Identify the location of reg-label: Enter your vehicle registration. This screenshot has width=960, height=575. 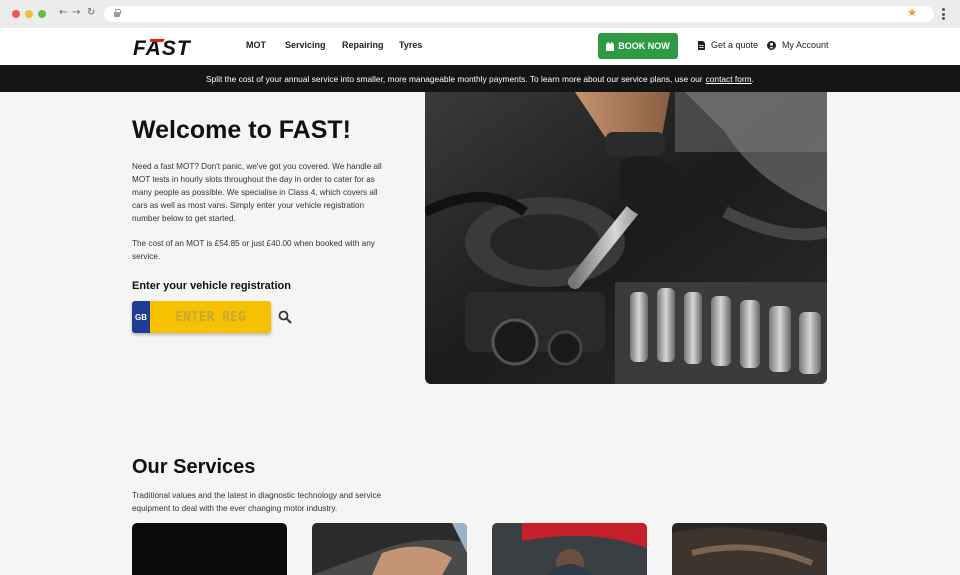
(211, 286).